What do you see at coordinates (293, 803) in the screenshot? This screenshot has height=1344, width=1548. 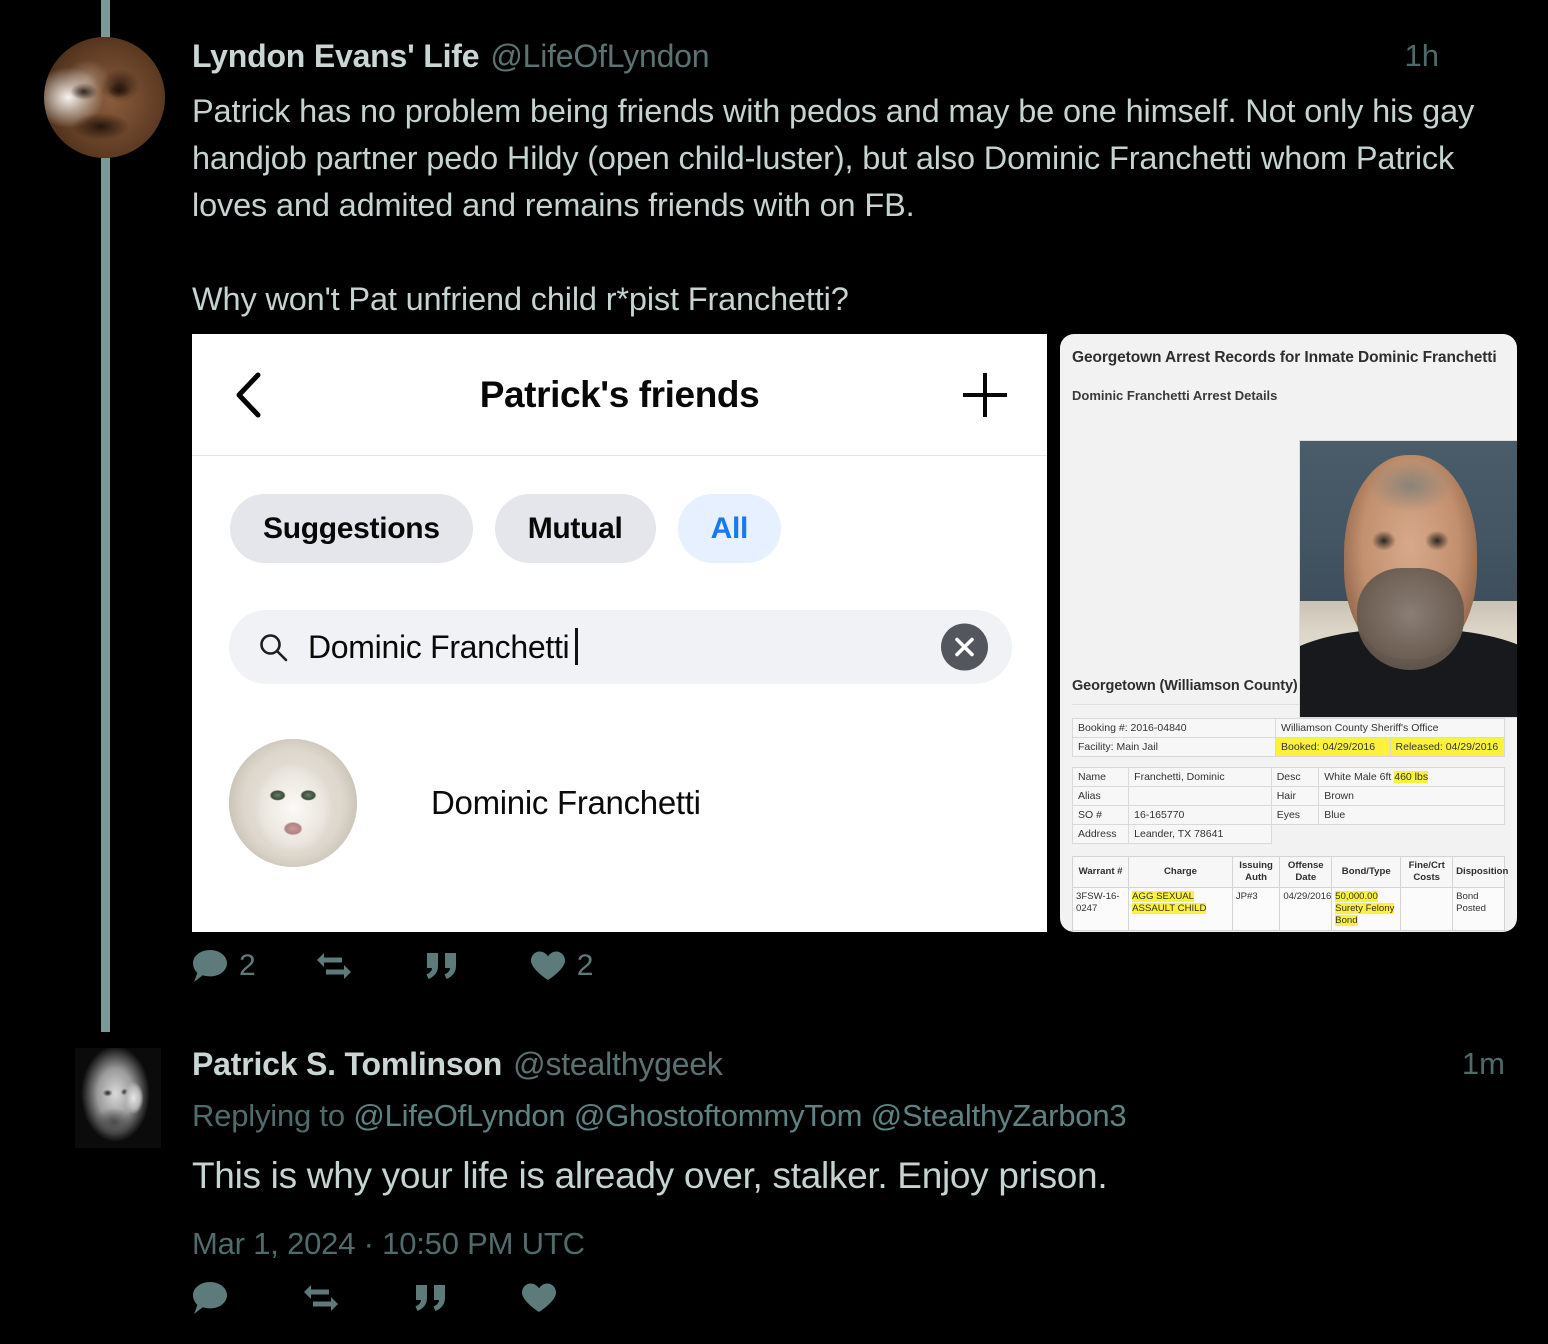 I see `white-lion-avatar` at bounding box center [293, 803].